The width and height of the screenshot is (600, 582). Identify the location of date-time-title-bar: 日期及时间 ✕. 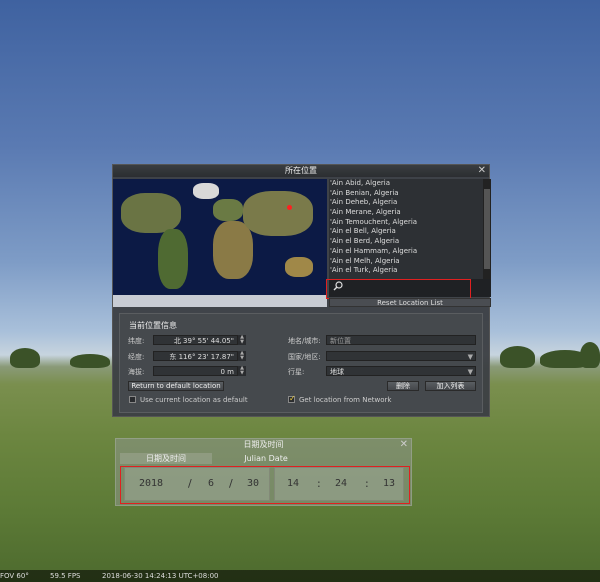
(263, 445).